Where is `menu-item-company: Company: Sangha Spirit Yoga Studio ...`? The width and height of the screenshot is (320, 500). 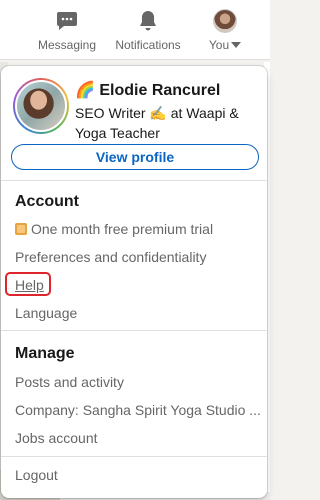
menu-item-company: Company: Sangha Spirit Yoga Studio ... is located at coordinates (138, 410).